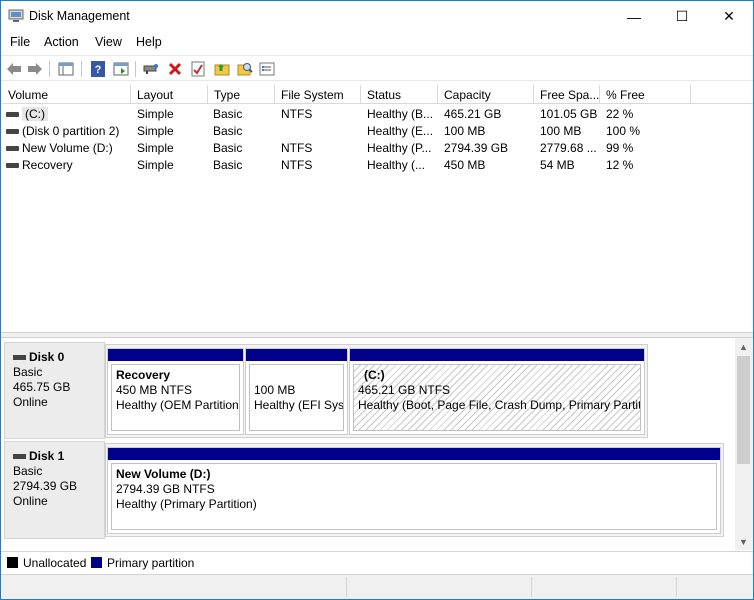  I want to click on partition-title: Recovery, so click(143, 375).